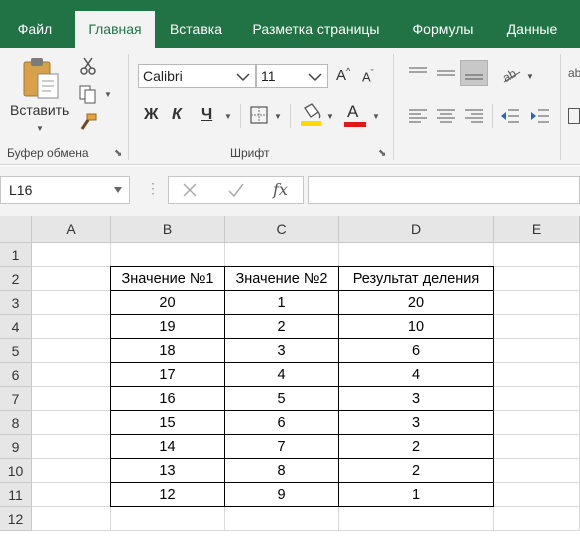  I want to click on cell-e2, so click(537, 279).